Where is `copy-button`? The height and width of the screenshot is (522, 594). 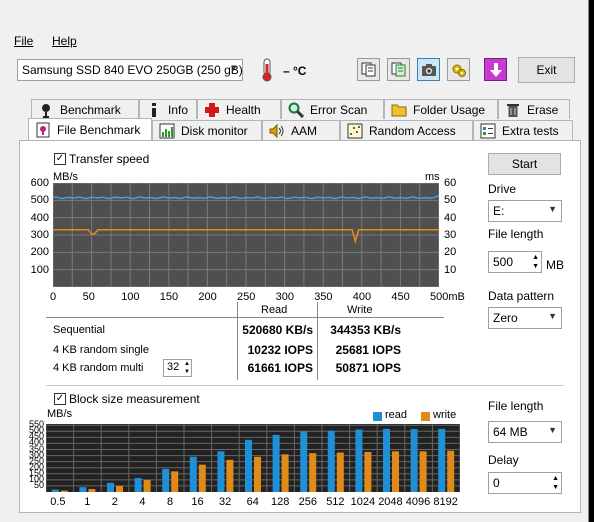 copy-button is located at coordinates (368, 69).